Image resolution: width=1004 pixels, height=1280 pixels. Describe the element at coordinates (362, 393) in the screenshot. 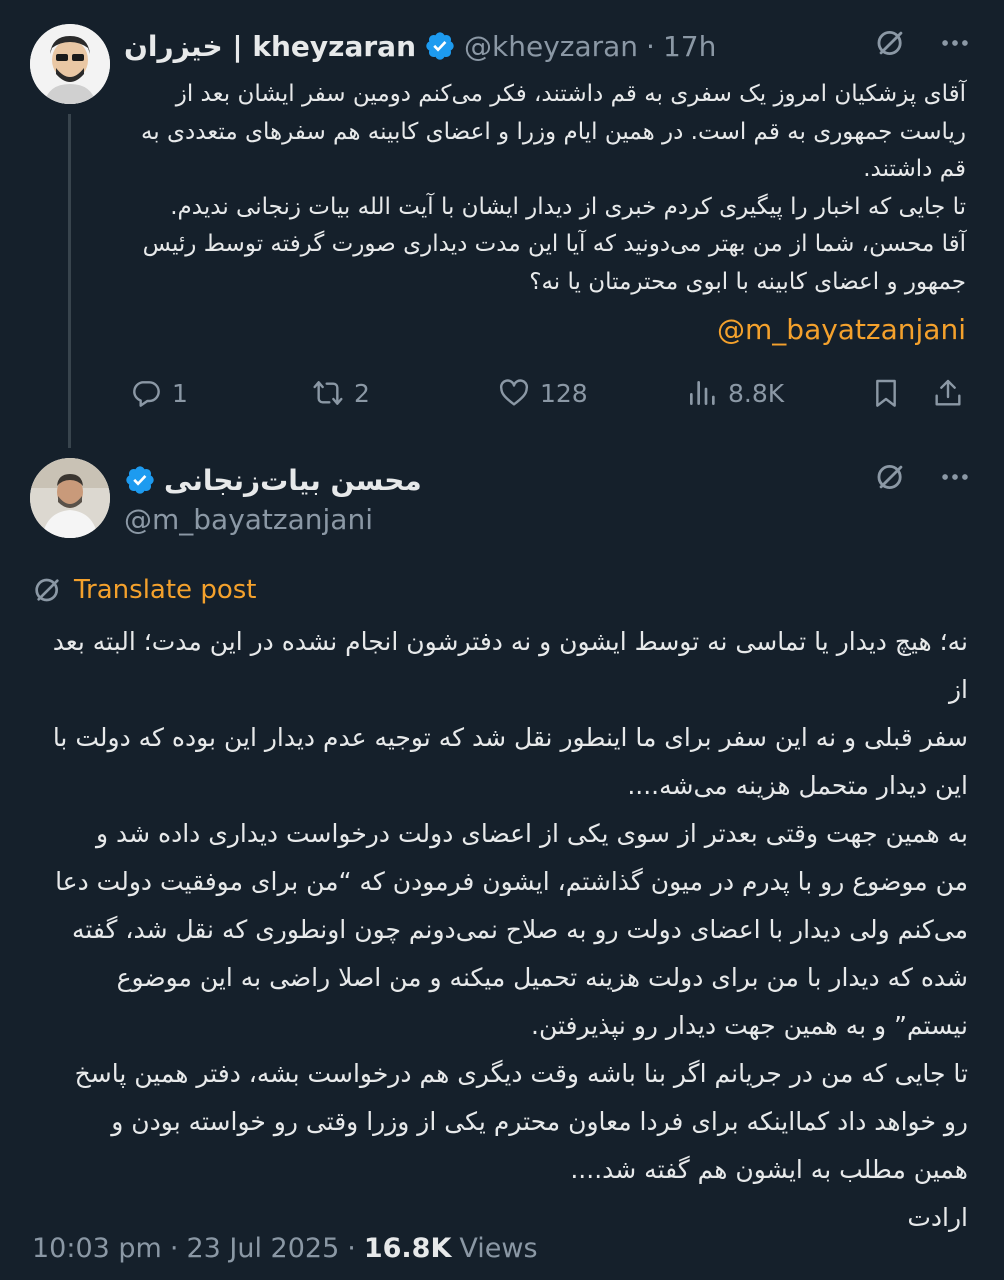

I see `repost-count: 2` at that location.